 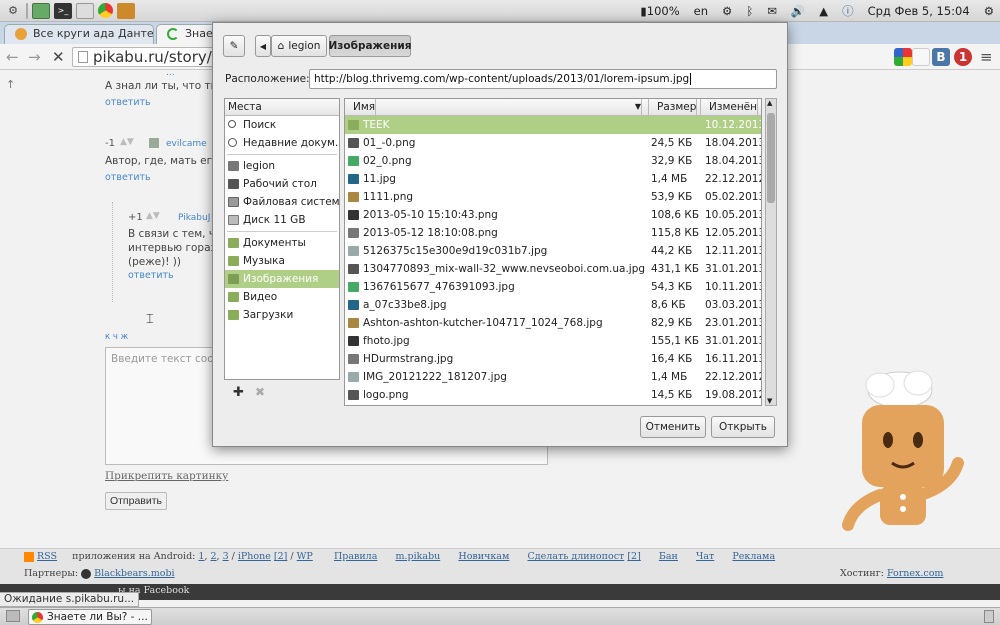 I want to click on android-link-1: 1, so click(x=201, y=556).